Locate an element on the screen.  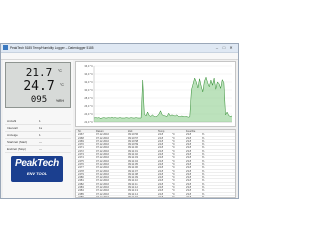
table-cell: 24.8 is located at coordinates (161, 196).